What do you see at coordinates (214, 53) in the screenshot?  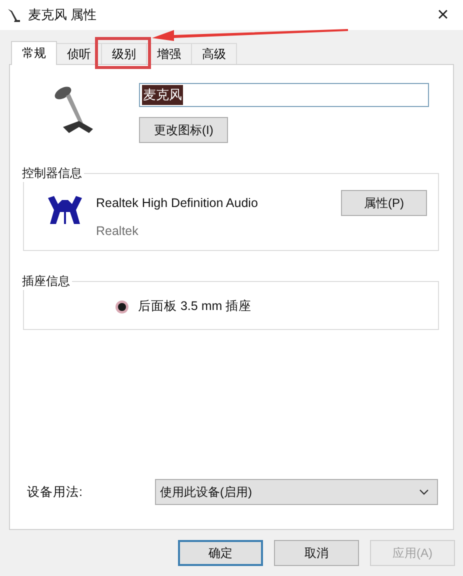 I see `tab: 高级` at bounding box center [214, 53].